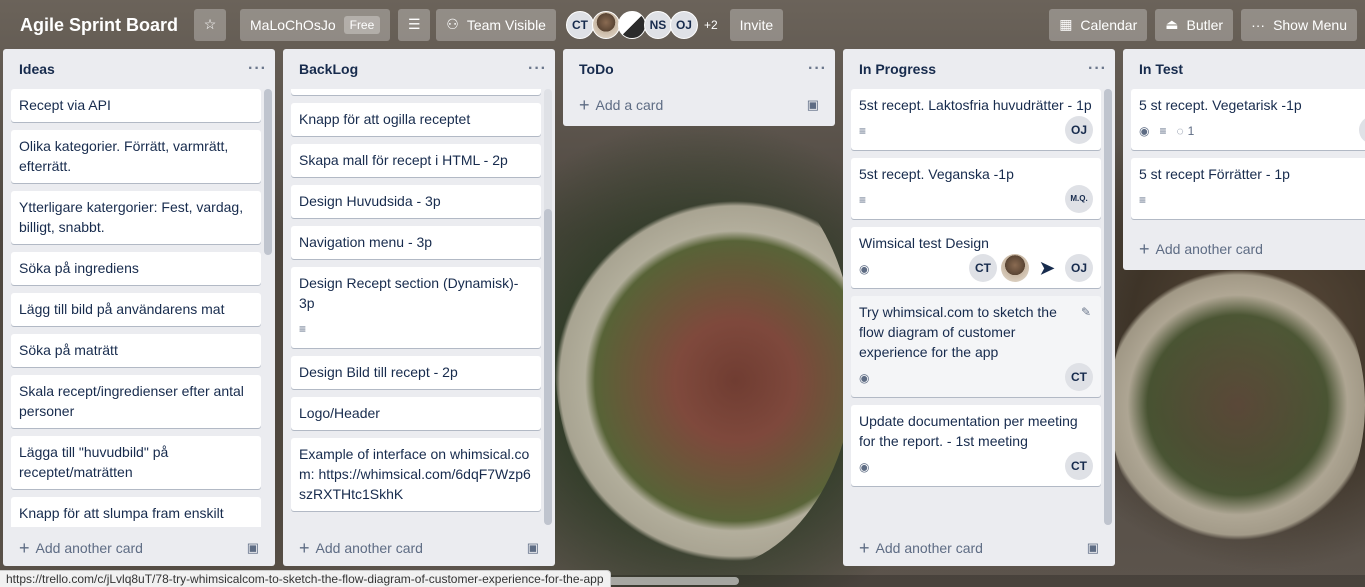 The image size is (1365, 587). I want to click on star-button: ☆, so click(210, 24).